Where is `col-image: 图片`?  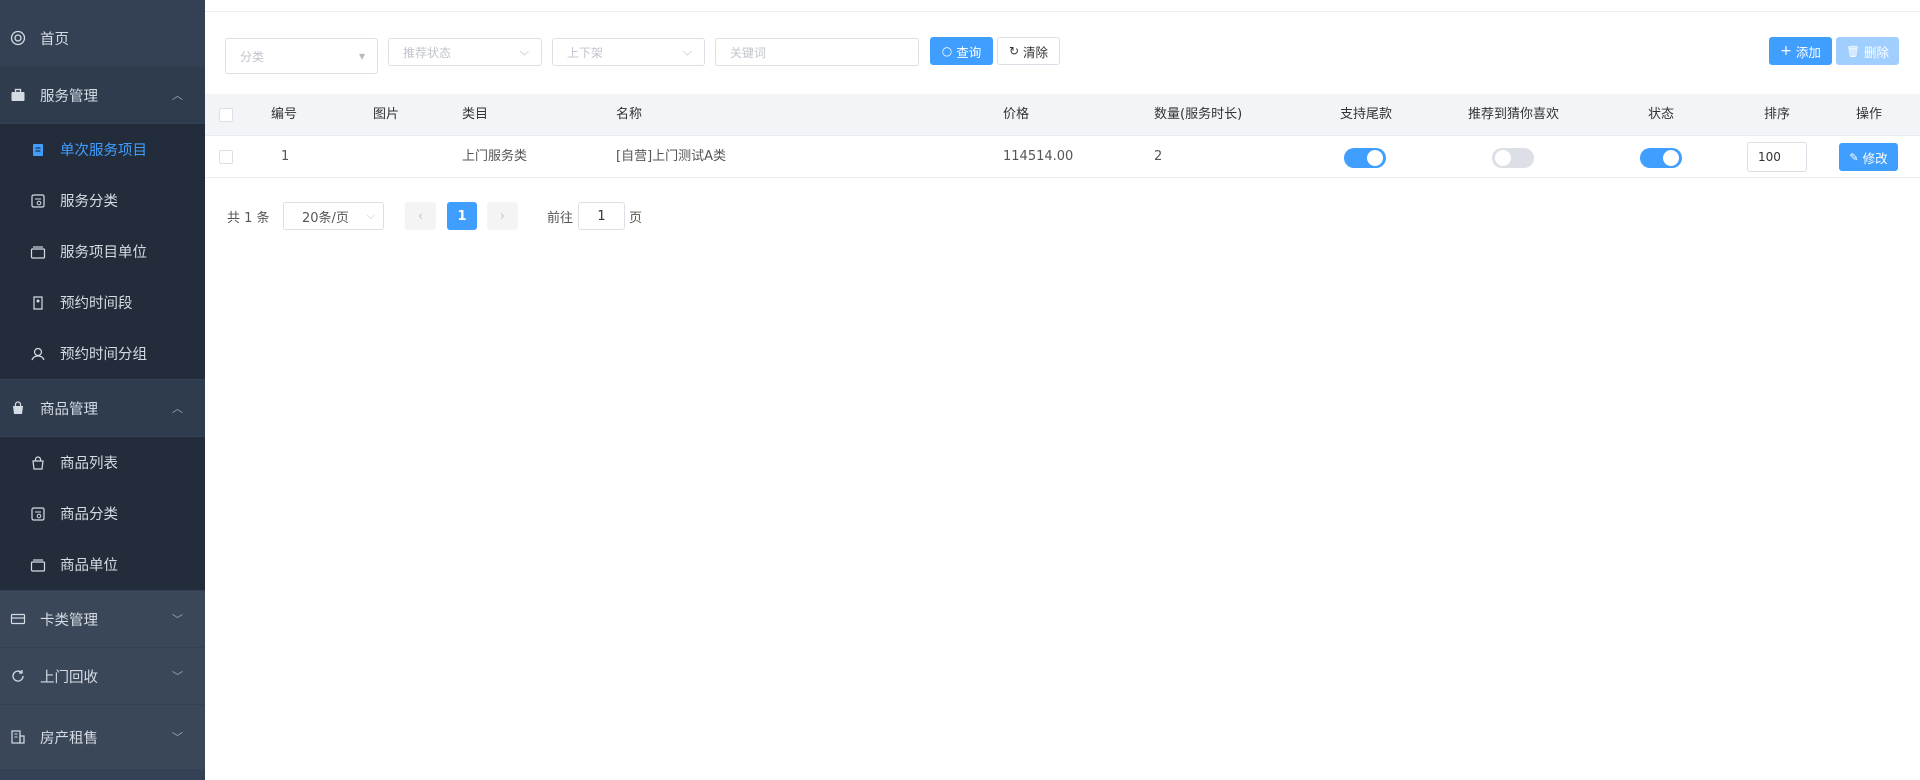
col-image: 图片 is located at coordinates (386, 114).